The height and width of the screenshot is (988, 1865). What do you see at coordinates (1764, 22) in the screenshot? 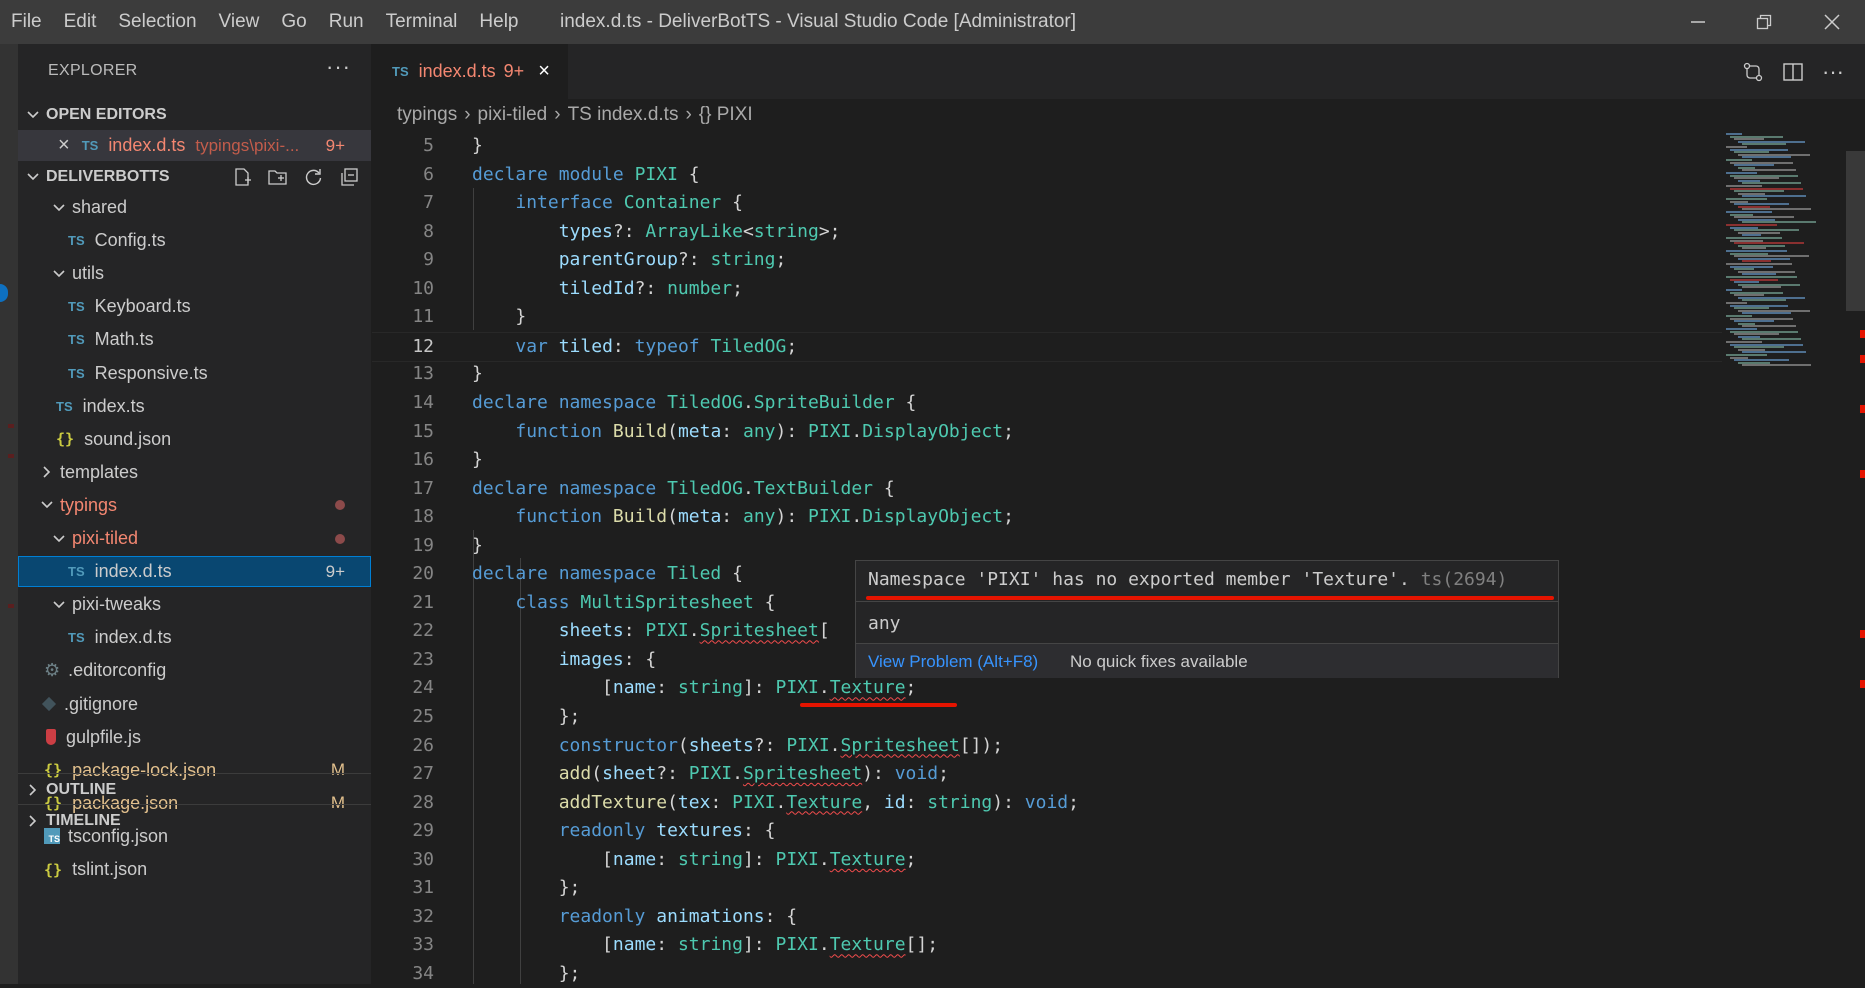
I see `restore-icon` at bounding box center [1764, 22].